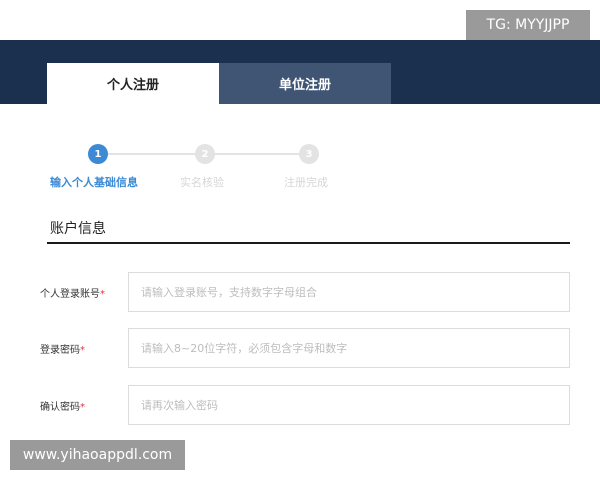 This screenshot has width=600, height=480. I want to click on step-2-circle: 2, so click(205, 154).